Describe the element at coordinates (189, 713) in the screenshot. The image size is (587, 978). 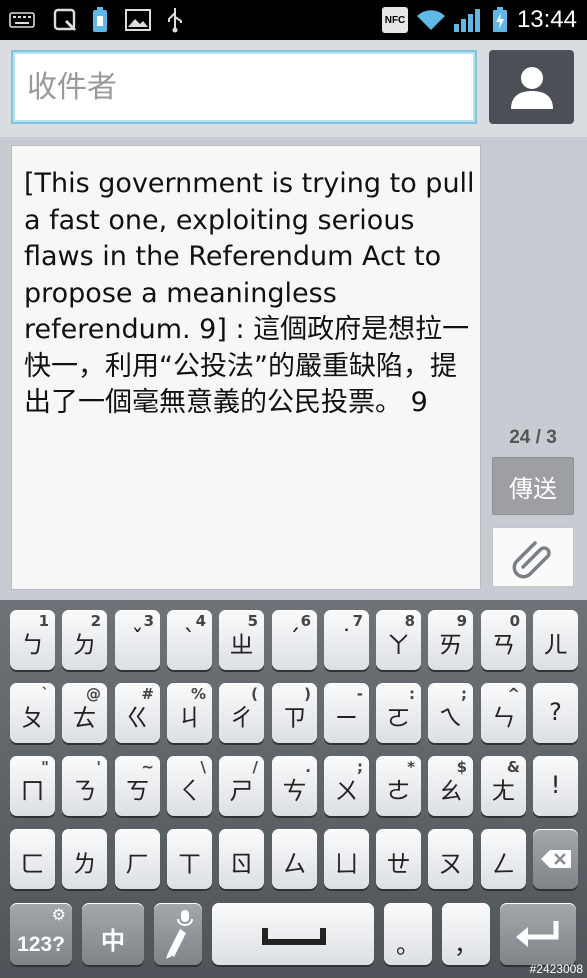
I see `key-4-row-2: ㄐ%` at that location.